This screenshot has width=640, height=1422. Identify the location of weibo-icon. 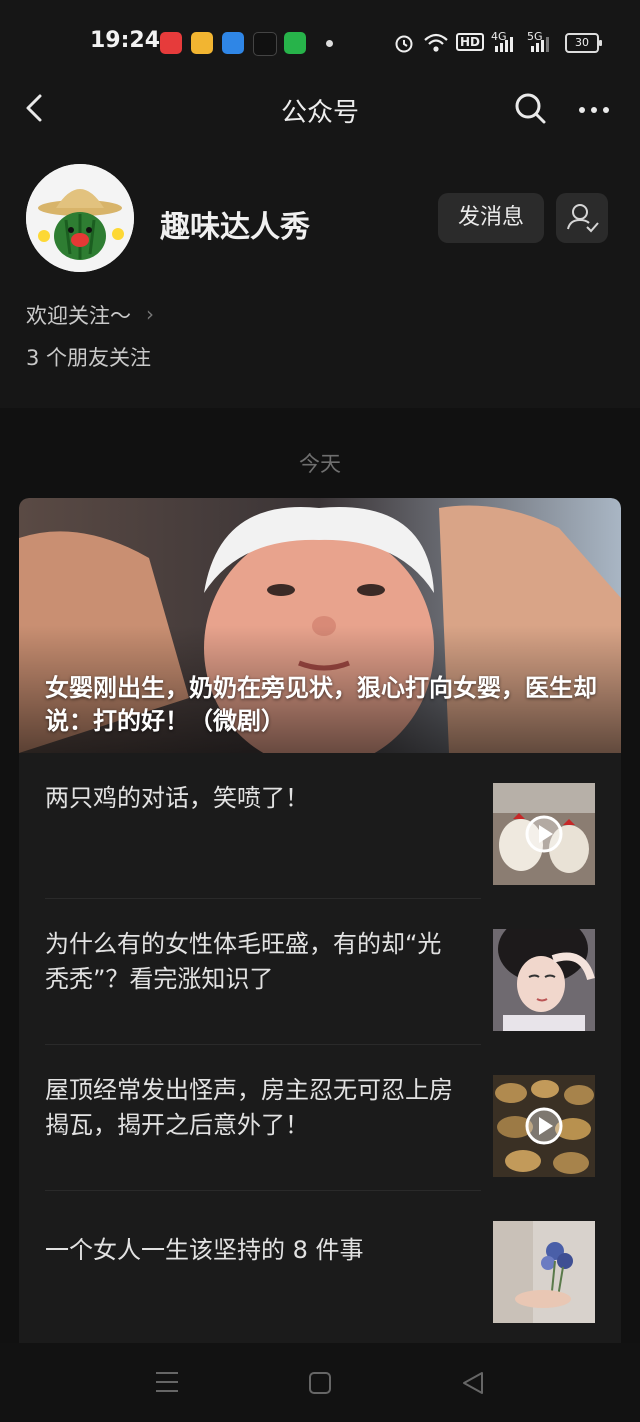
(202, 43).